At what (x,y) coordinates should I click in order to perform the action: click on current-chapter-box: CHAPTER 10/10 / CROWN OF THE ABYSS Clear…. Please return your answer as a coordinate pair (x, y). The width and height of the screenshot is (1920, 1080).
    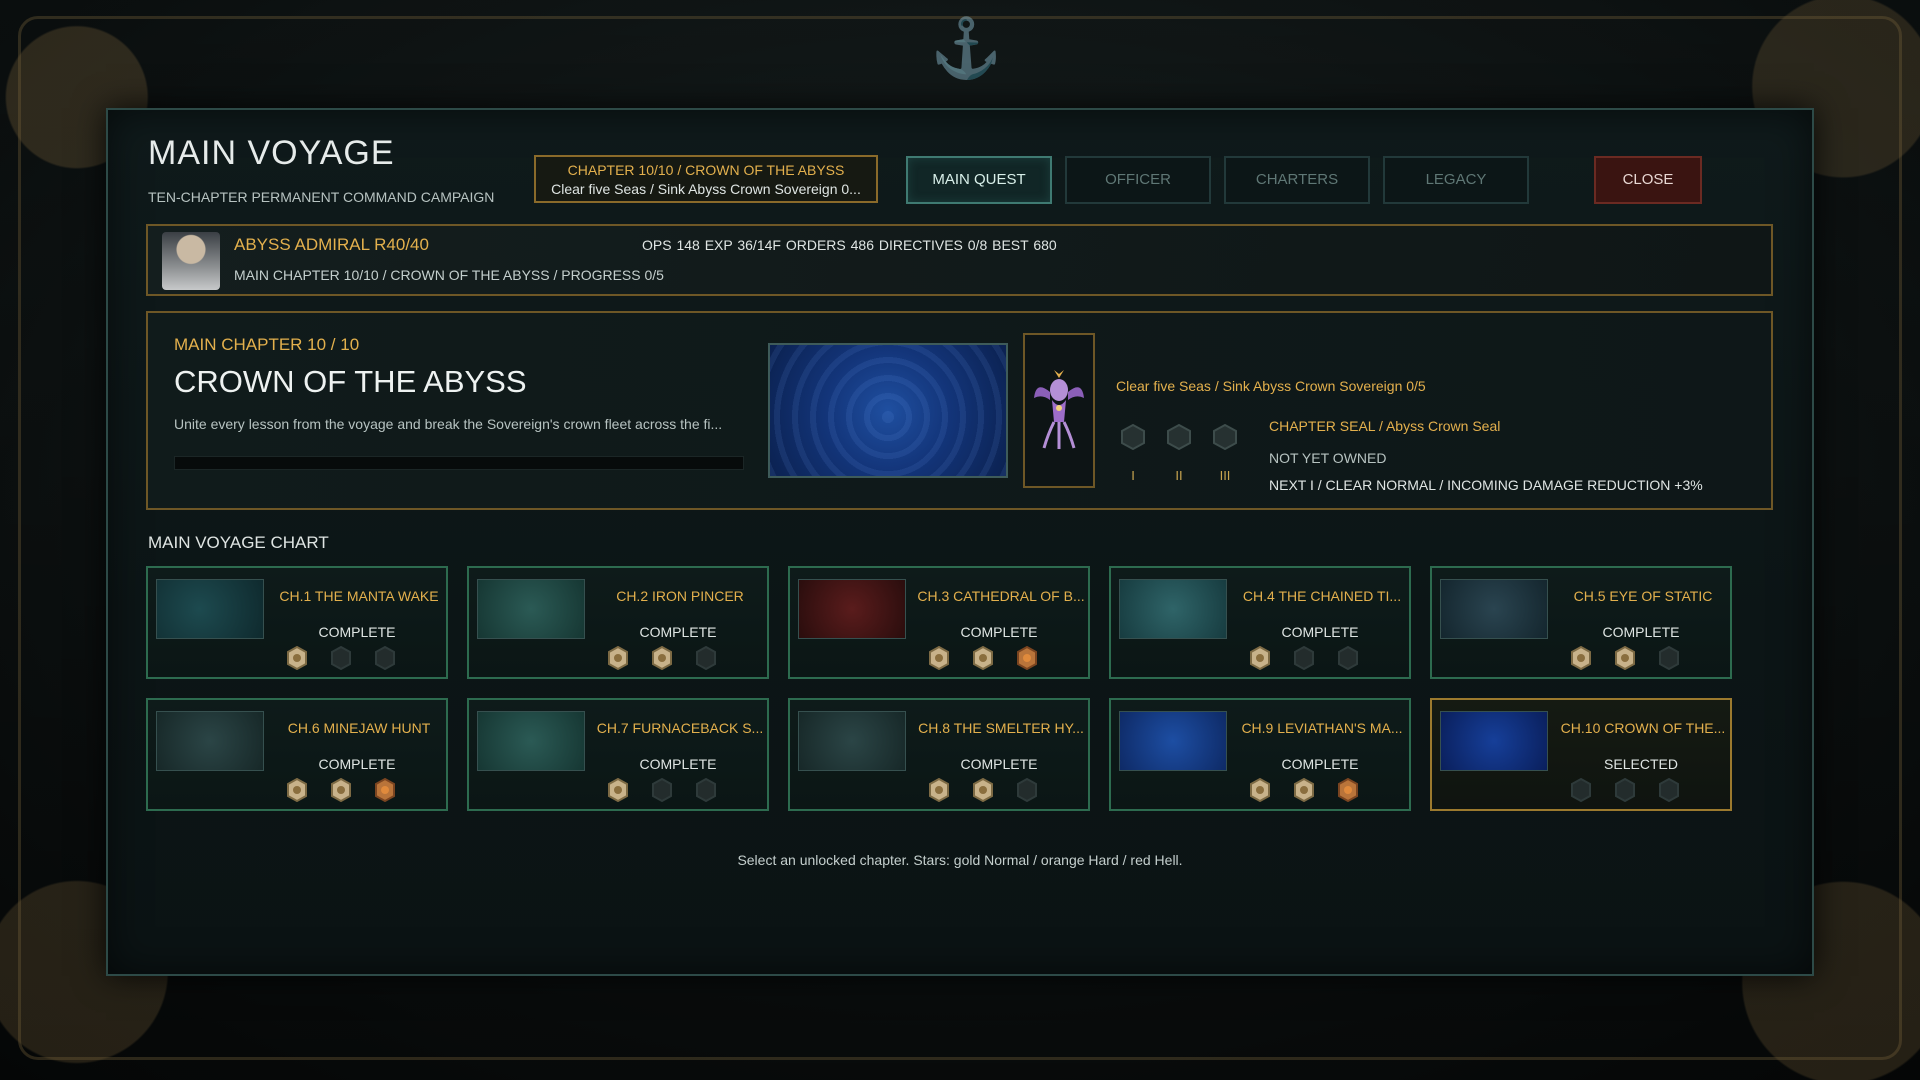
    Looking at the image, I should click on (706, 179).